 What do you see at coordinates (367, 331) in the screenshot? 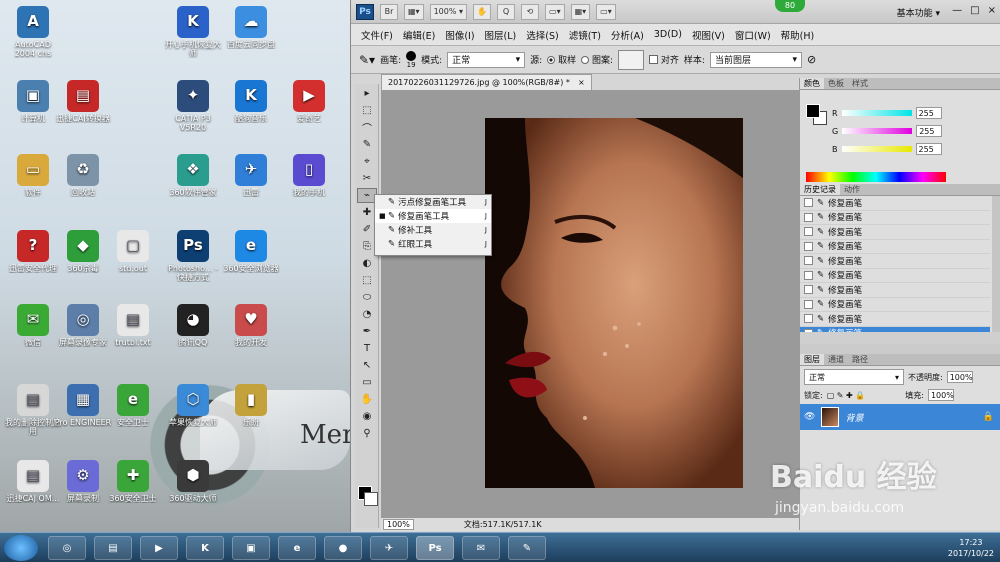
I see `tool-button: ✒` at bounding box center [367, 331].